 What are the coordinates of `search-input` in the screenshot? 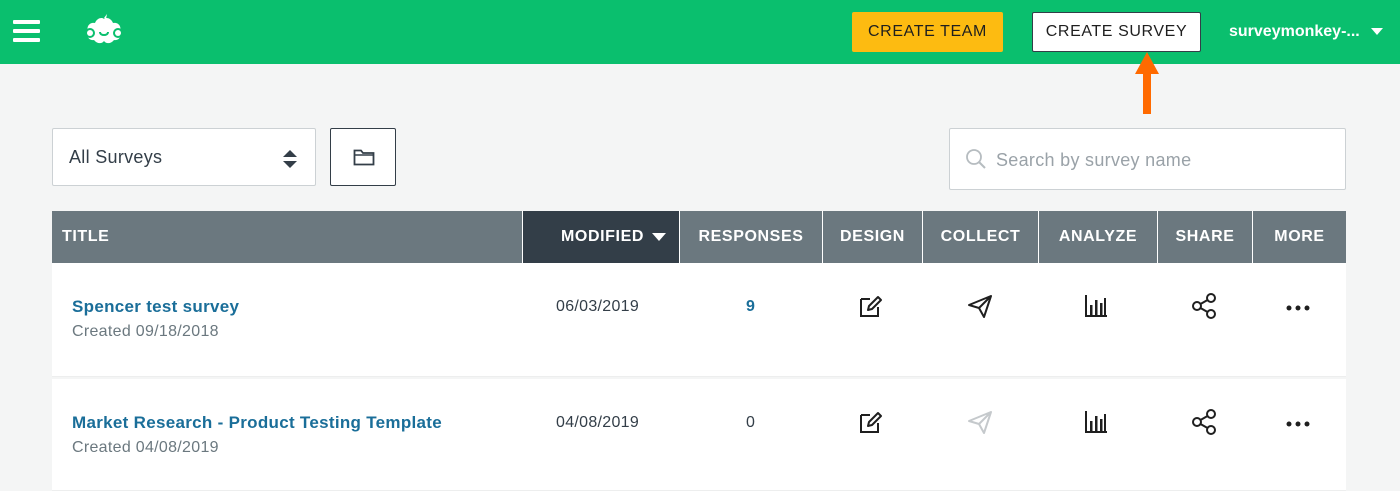 It's located at (1166, 160).